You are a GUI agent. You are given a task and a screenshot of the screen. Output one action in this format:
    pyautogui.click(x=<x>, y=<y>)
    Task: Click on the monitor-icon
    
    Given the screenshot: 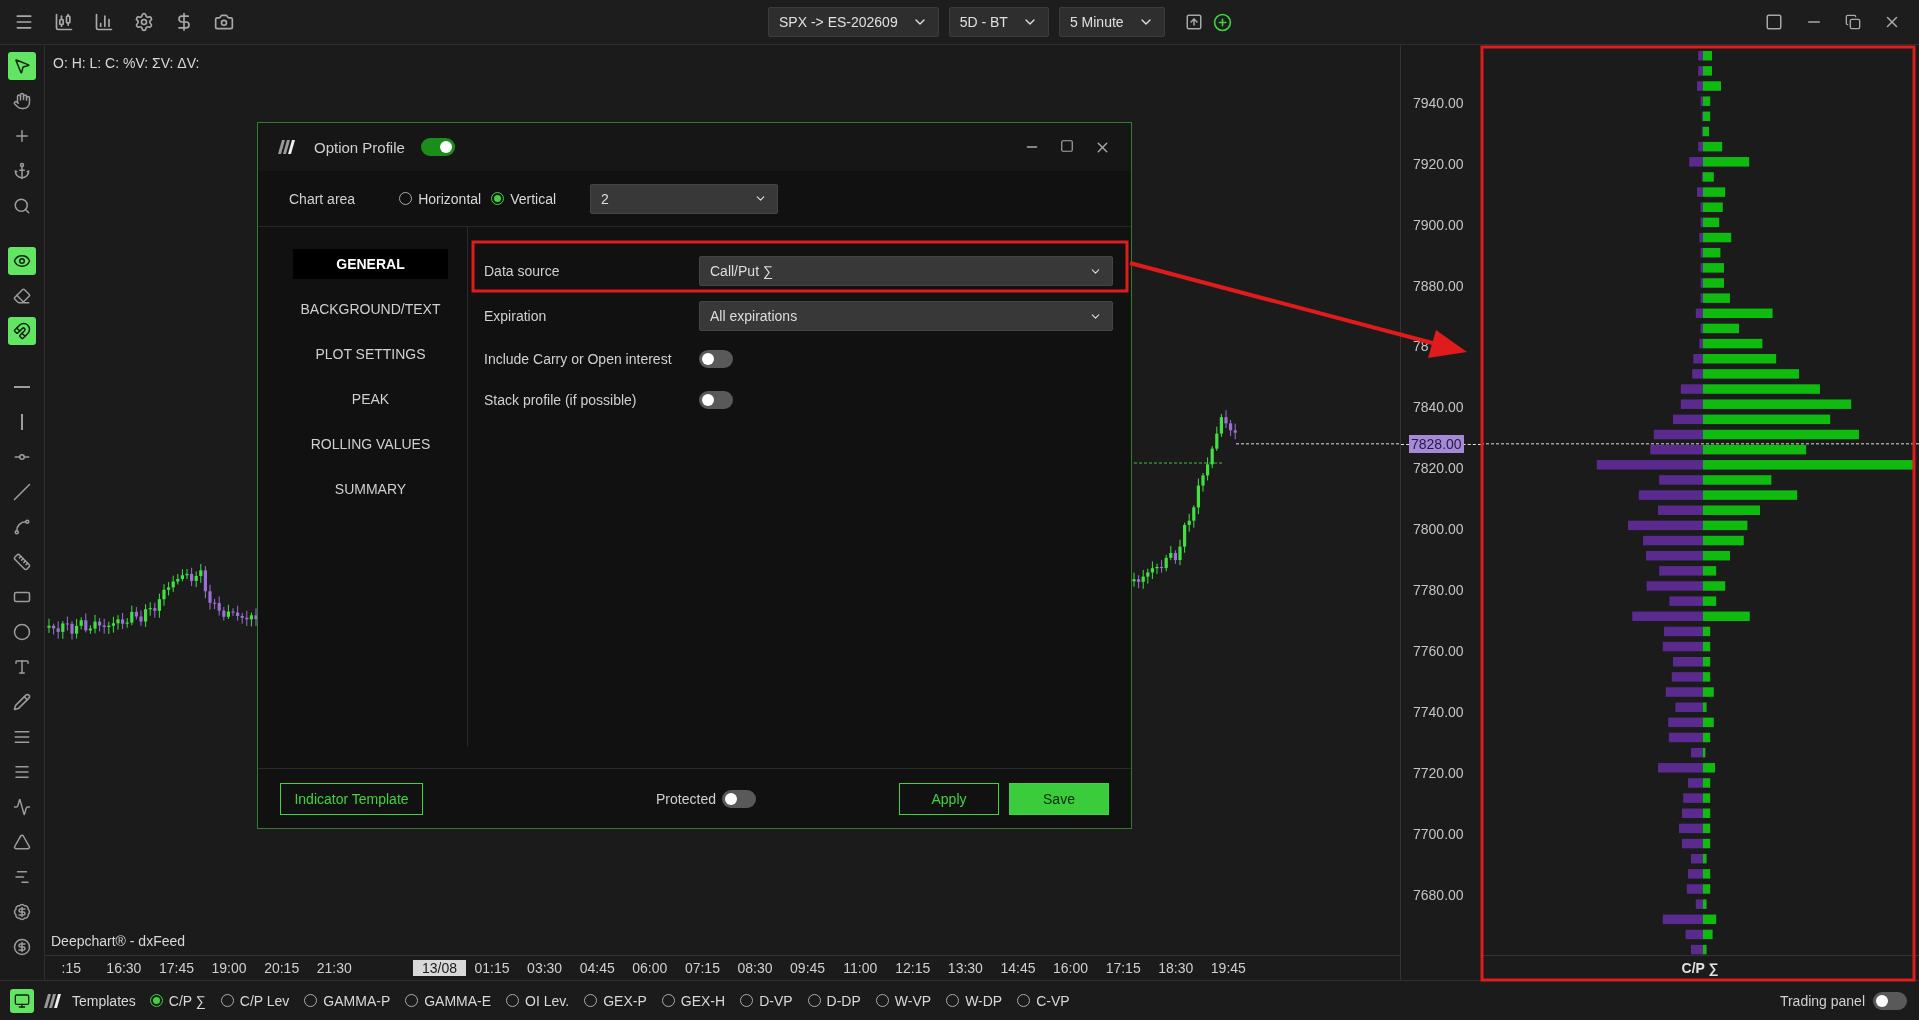 What is the action you would take?
    pyautogui.click(x=22, y=1000)
    